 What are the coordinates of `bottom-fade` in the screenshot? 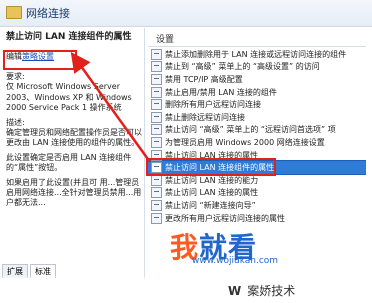 It's located at (186, 289).